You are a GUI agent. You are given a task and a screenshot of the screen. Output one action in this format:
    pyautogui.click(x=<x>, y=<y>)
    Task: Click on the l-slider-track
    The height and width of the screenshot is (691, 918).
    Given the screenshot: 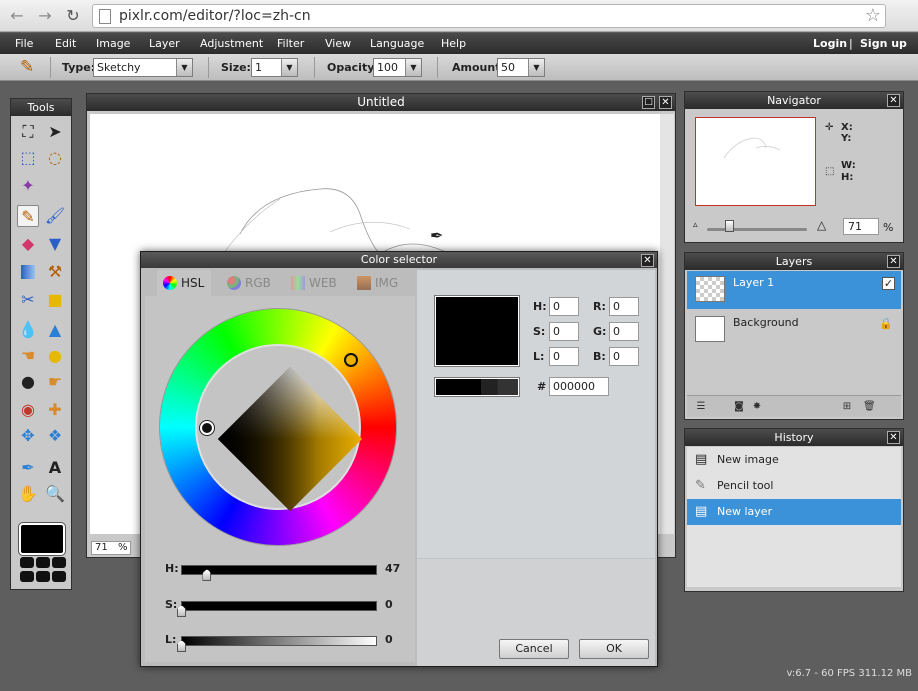 What is the action you would take?
    pyautogui.click(x=279, y=641)
    